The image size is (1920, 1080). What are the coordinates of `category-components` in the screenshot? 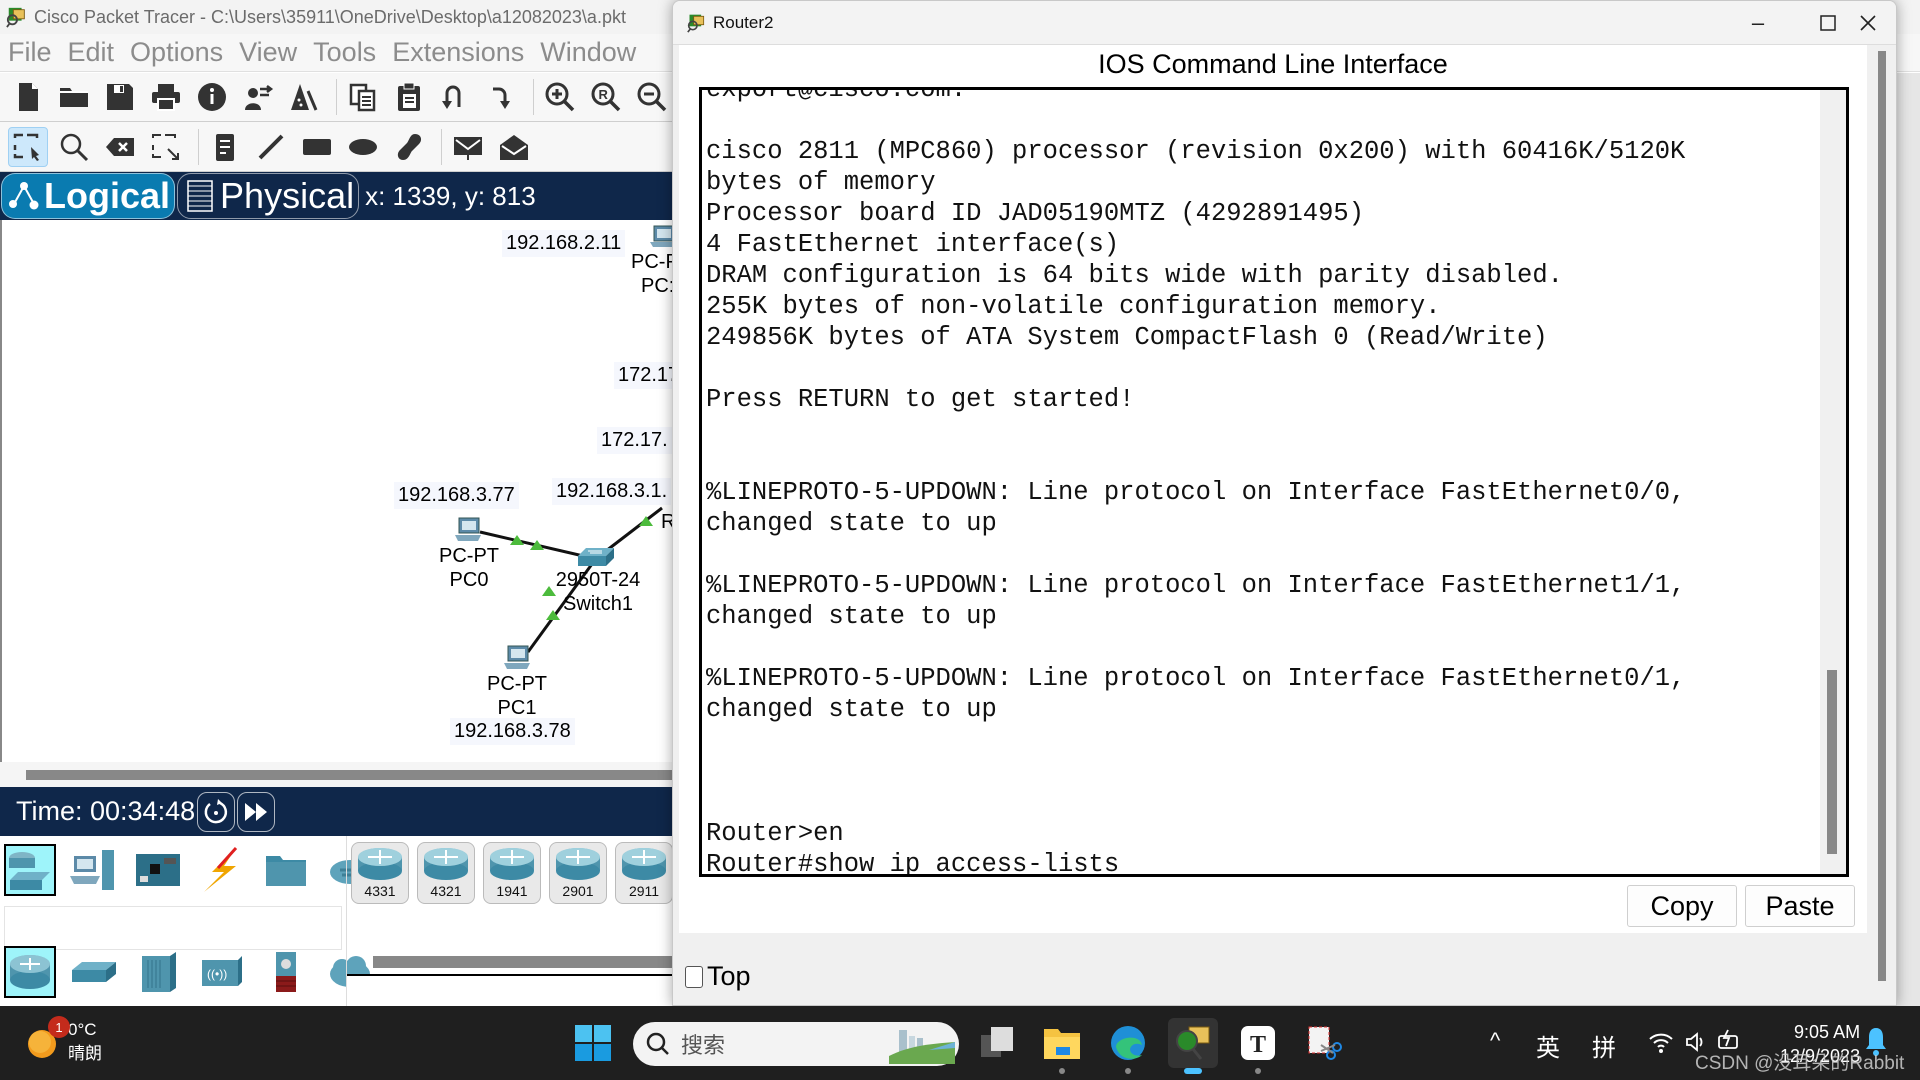 It's located at (158, 870).